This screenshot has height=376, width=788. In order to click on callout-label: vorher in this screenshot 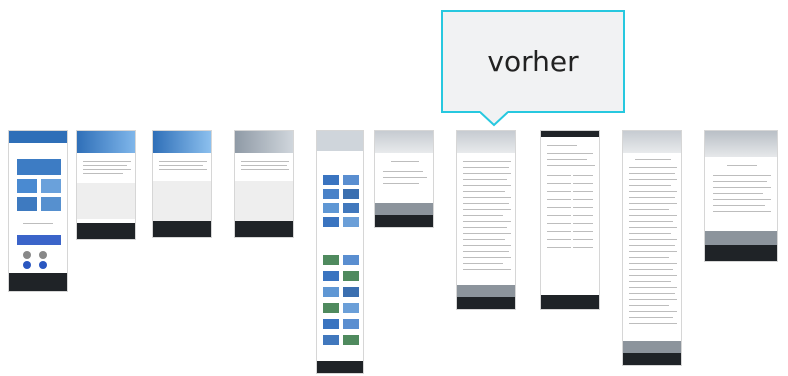, I will do `click(533, 61)`.